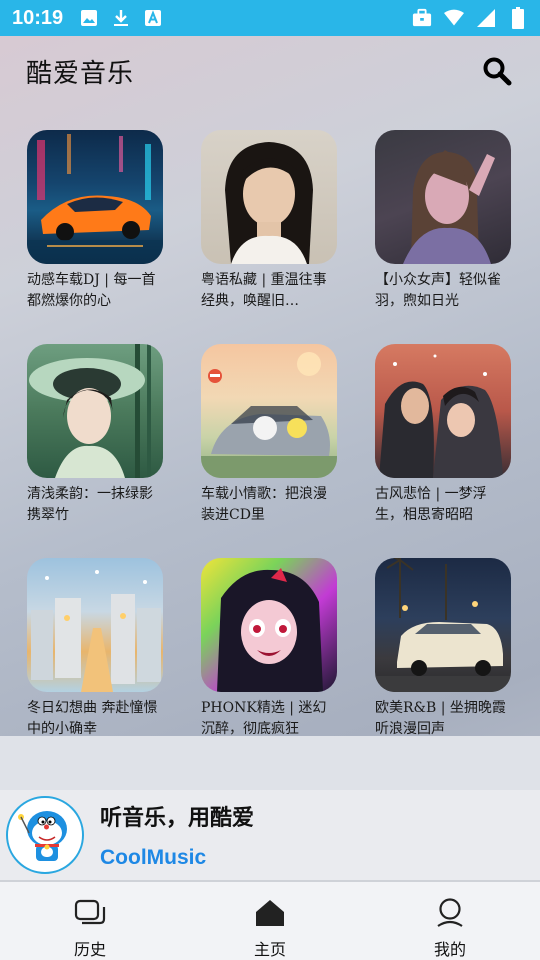 The image size is (540, 960). I want to click on nav-label-history: 历史, so click(89, 949).